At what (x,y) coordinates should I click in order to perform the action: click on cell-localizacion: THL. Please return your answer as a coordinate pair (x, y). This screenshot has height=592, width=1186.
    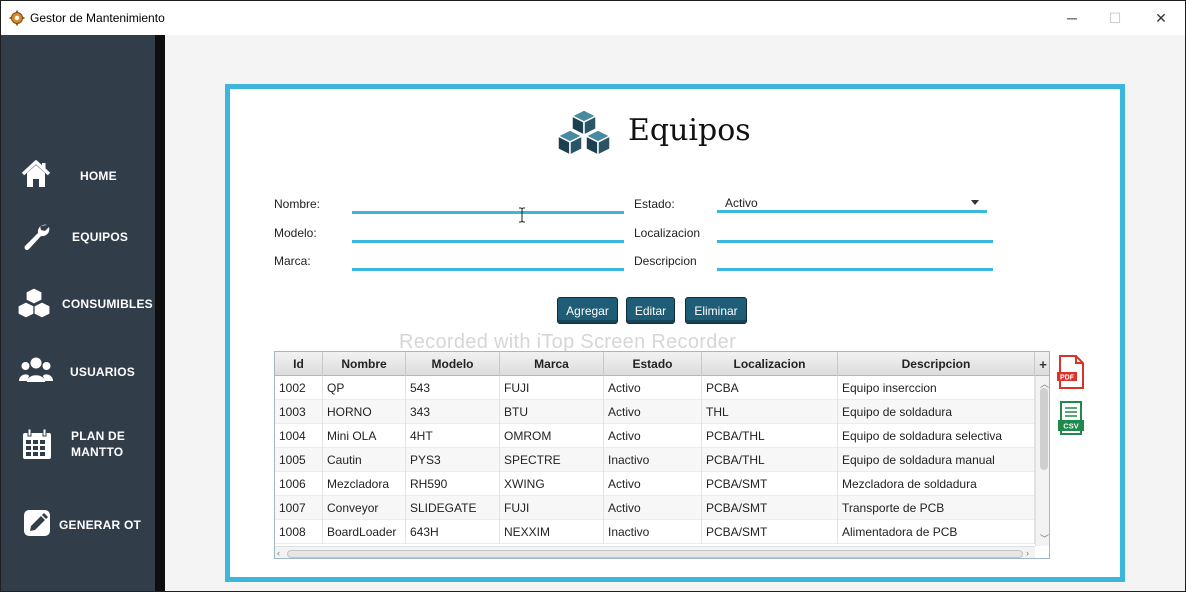
    Looking at the image, I should click on (770, 412).